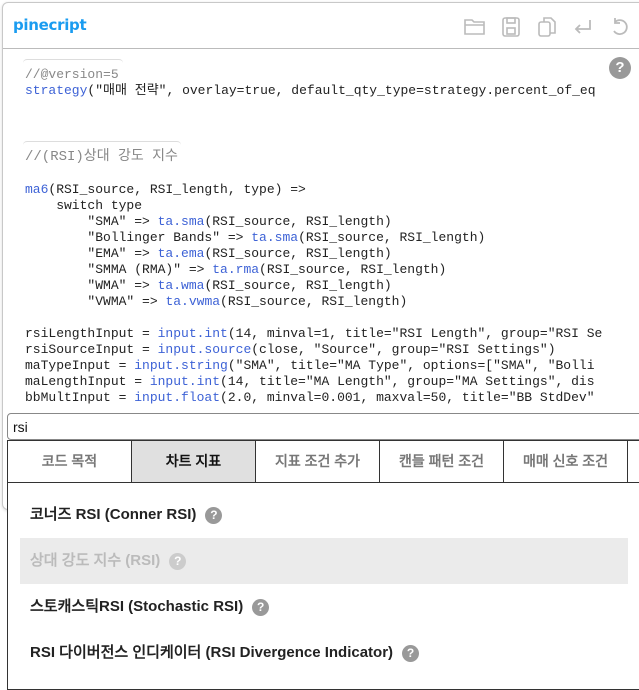 Image resolution: width=639 pixels, height=690 pixels. What do you see at coordinates (84, 205) in the screenshot?
I see `code-line: switch type` at bounding box center [84, 205].